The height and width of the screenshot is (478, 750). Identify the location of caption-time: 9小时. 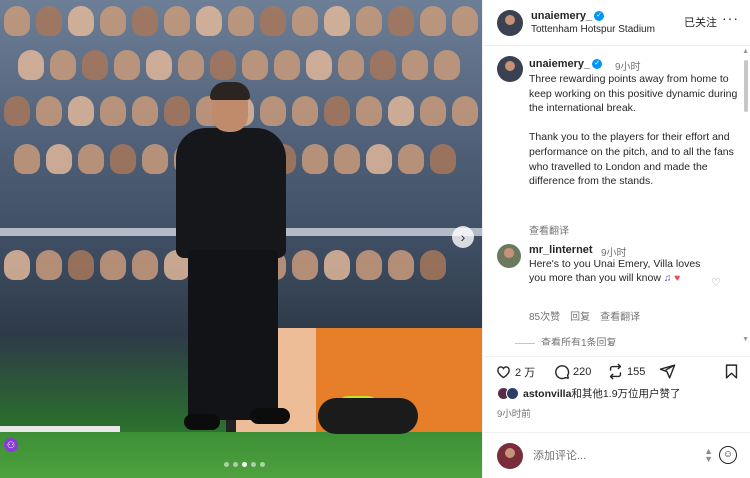
(628, 67).